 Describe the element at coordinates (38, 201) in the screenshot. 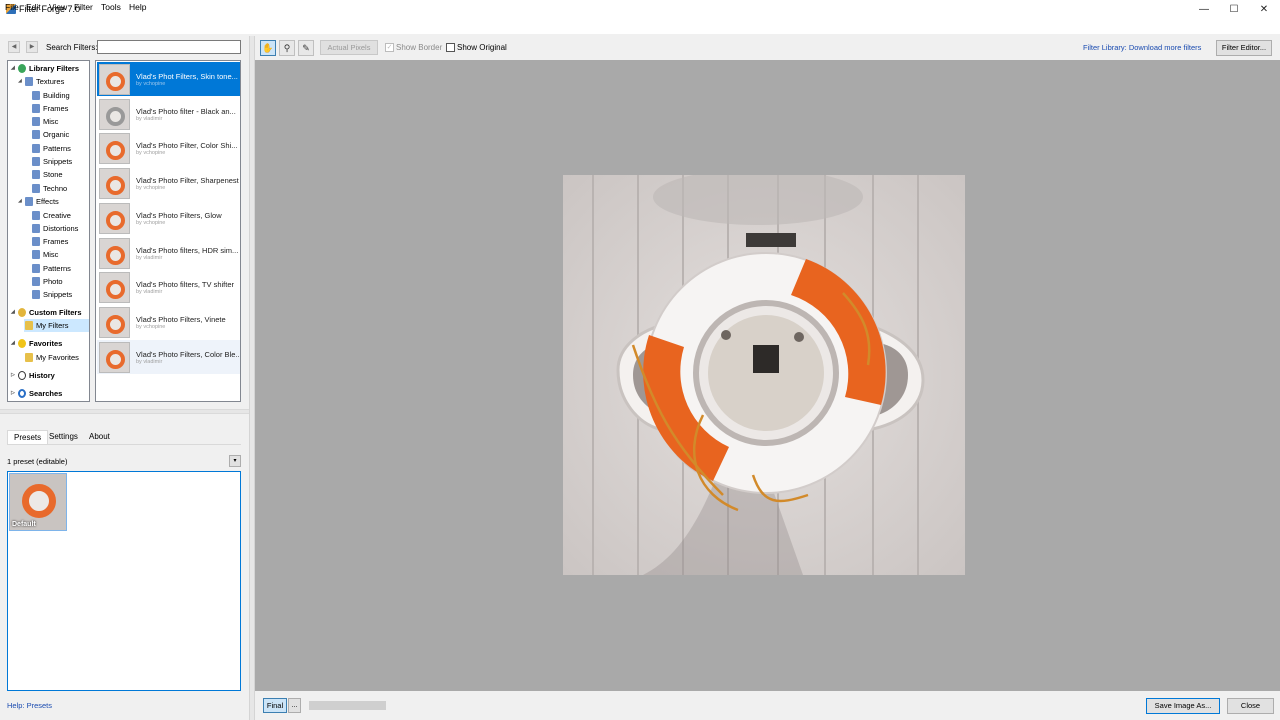

I see `tree-effects: ◢ Effects` at that location.